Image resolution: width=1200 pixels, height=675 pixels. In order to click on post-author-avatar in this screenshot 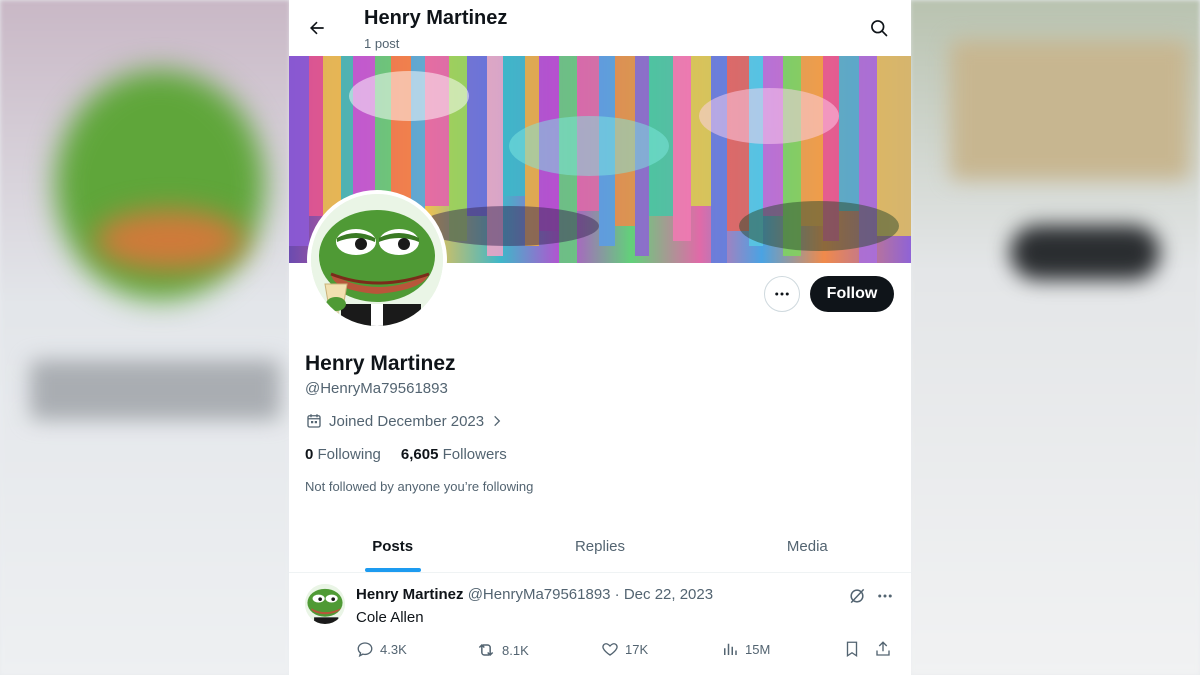, I will do `click(325, 604)`.